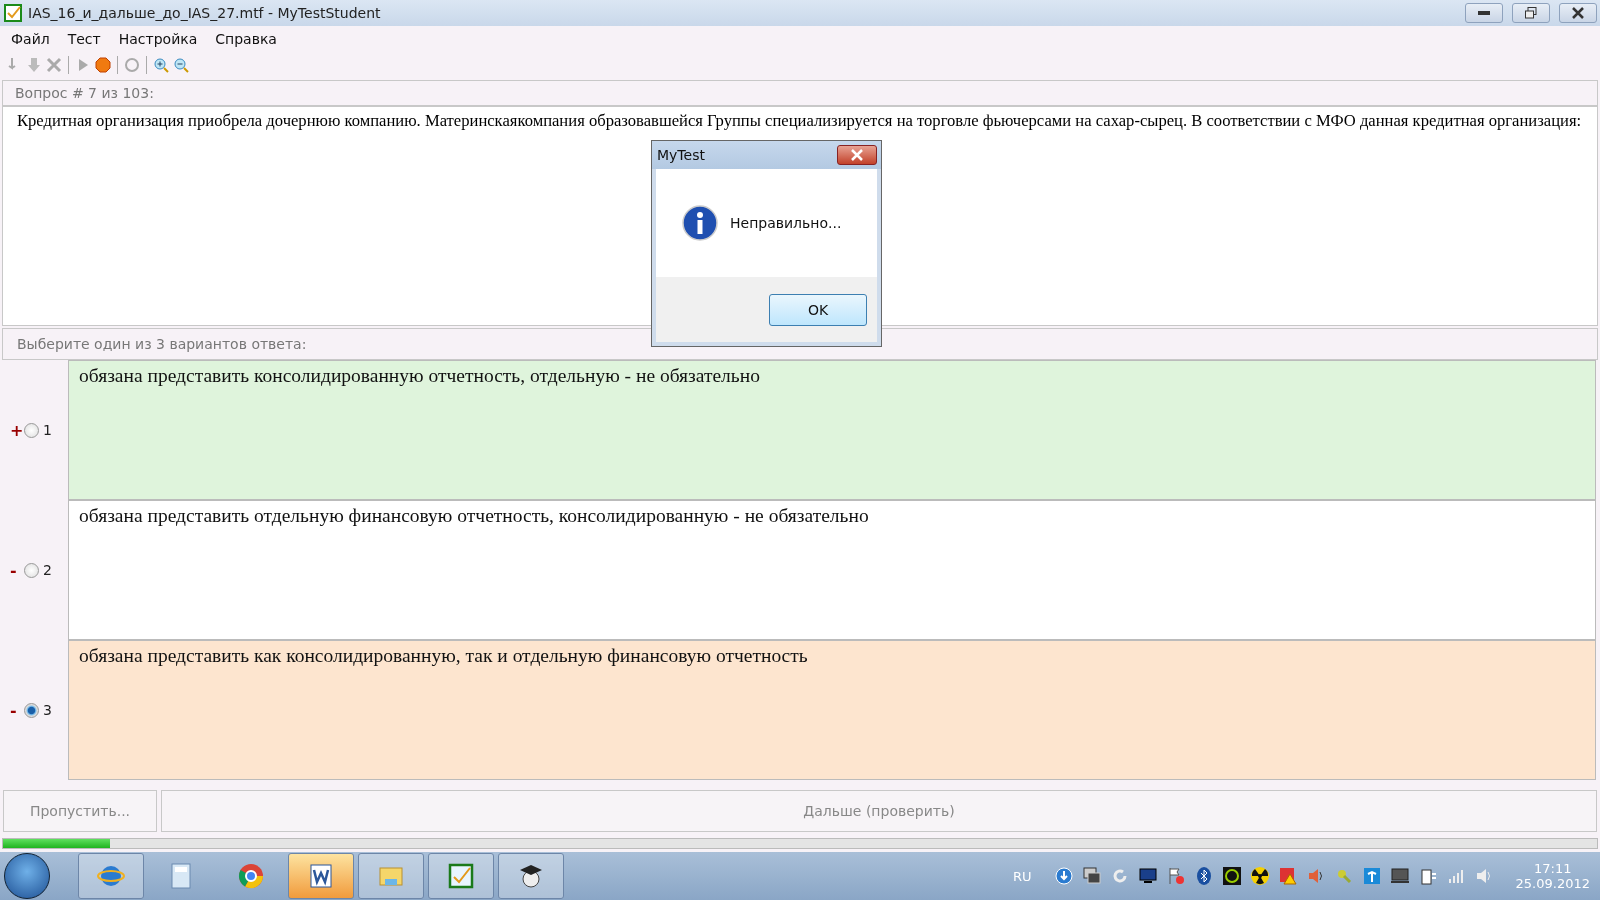 Image resolution: width=1600 pixels, height=900 pixels. What do you see at coordinates (47, 430) in the screenshot?
I see `answer-number: 1` at bounding box center [47, 430].